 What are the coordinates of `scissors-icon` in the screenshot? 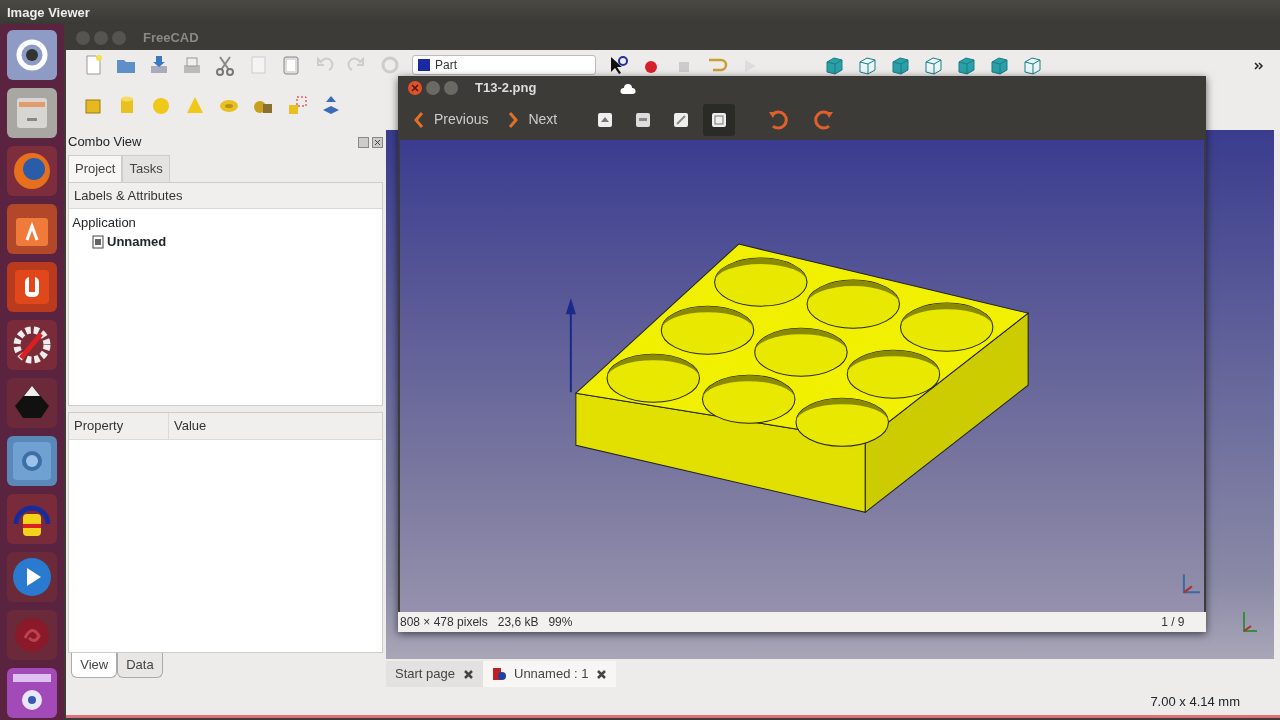 It's located at (225, 65).